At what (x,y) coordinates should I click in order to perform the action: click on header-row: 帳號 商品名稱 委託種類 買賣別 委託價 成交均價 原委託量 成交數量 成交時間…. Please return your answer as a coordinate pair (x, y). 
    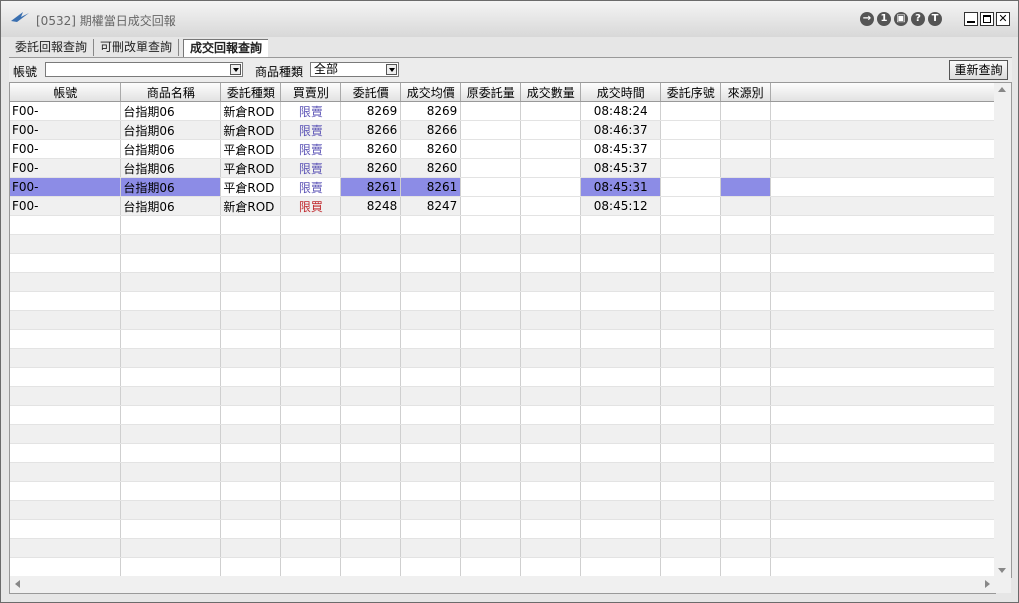
    Looking at the image, I should click on (502, 92).